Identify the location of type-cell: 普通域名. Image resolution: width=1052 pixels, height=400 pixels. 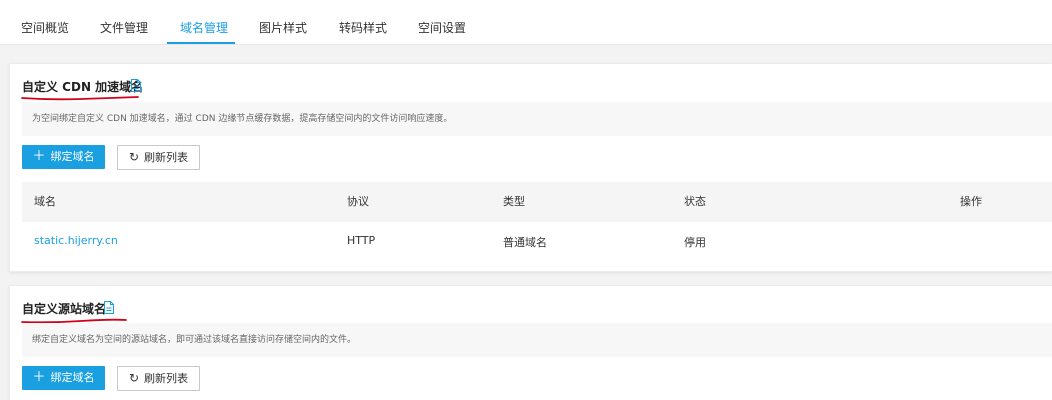
(525, 242).